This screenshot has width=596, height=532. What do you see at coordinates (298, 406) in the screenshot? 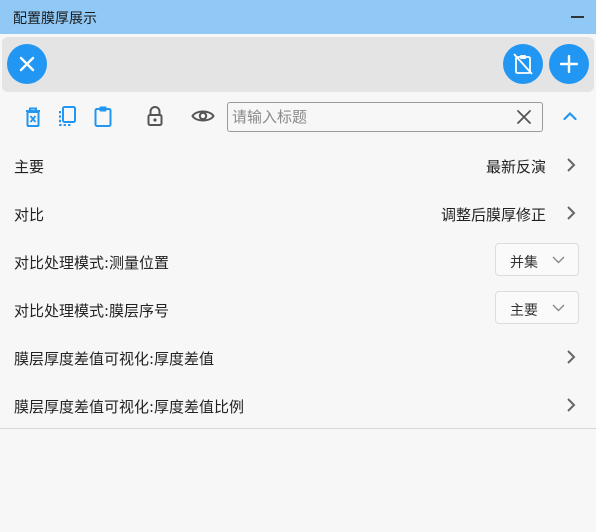
I see `setting-row-thickness-diff-ratio: 膜层厚度差值可视化:厚度差值比例` at bounding box center [298, 406].